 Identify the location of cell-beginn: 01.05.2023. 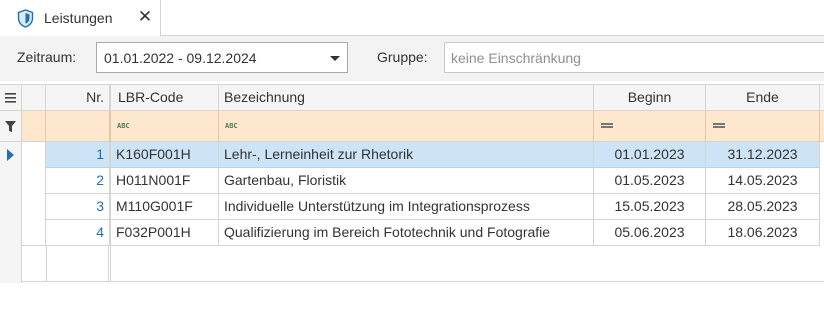
(650, 181).